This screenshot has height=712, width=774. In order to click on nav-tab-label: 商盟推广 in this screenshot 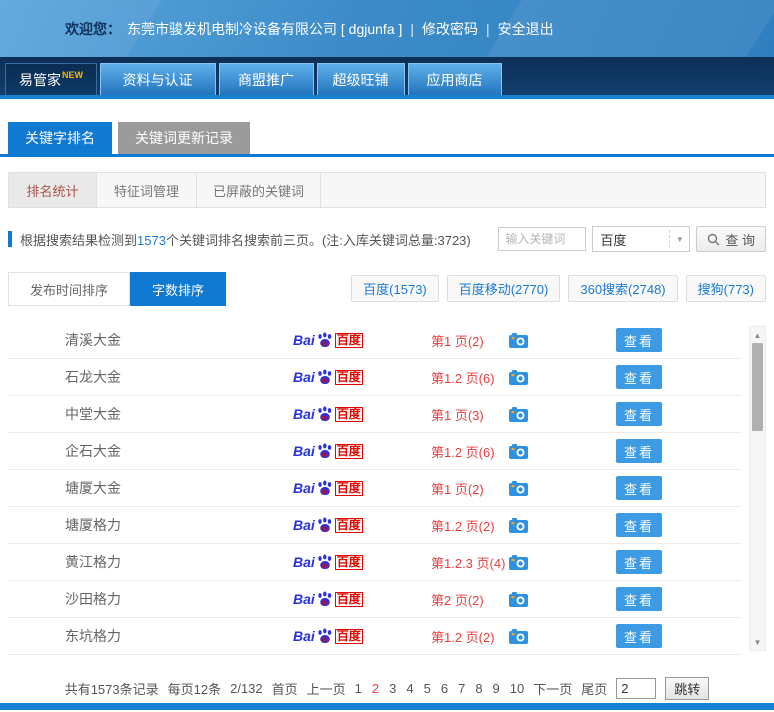, I will do `click(266, 79)`.